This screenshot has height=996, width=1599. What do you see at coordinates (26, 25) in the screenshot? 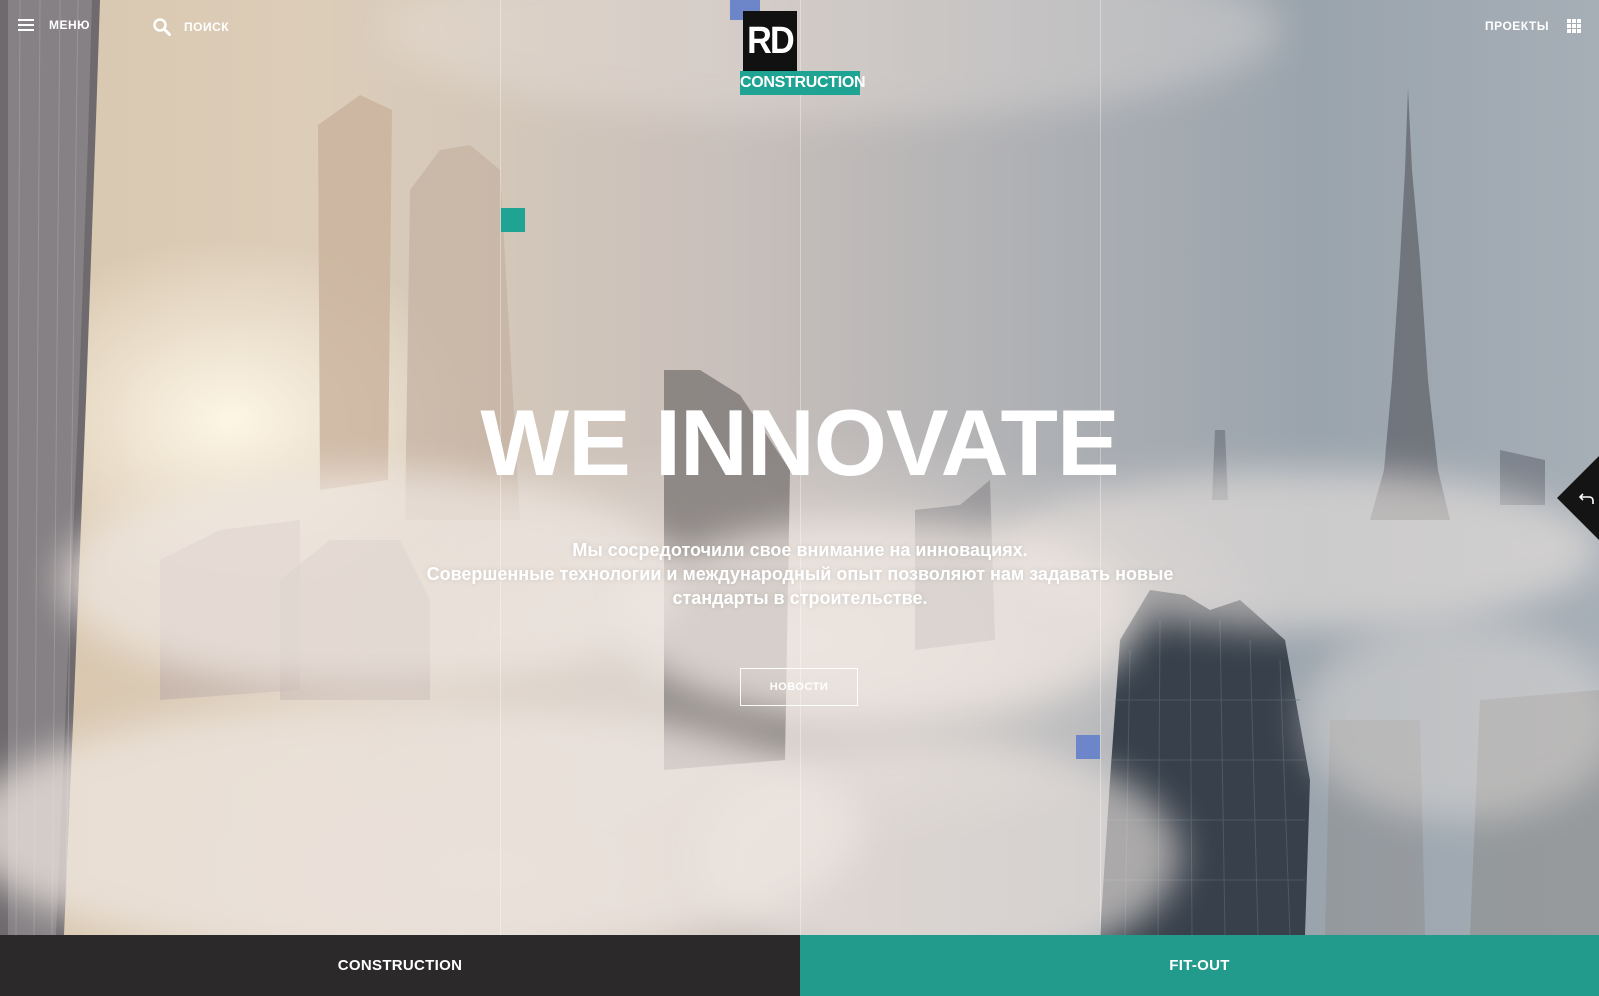
I see `hamburger-icon` at bounding box center [26, 25].